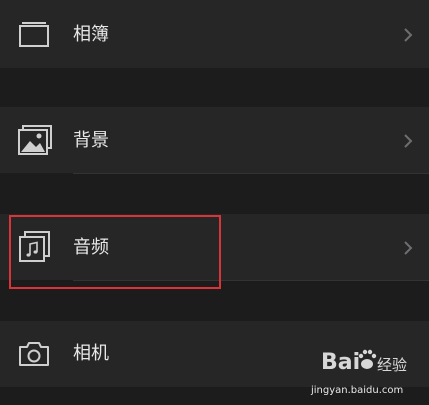 This screenshot has width=429, height=405. What do you see at coordinates (91, 140) in the screenshot?
I see `background-label: 背景` at bounding box center [91, 140].